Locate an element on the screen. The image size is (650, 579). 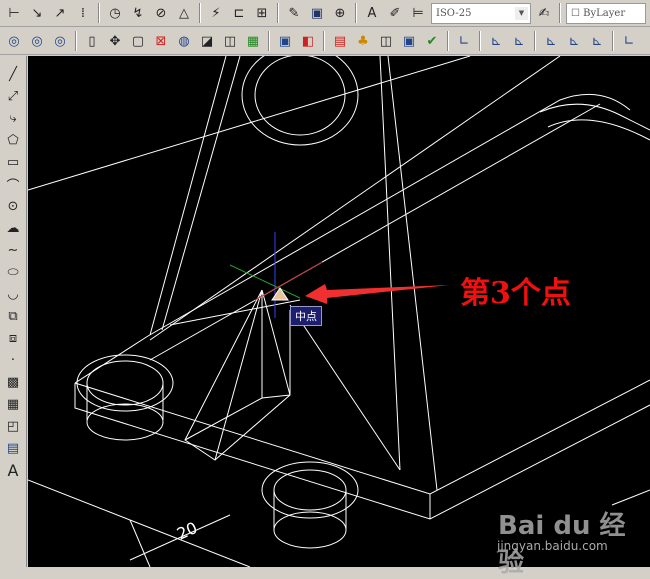
ucs-y-axis is located at coordinates (265, 281).